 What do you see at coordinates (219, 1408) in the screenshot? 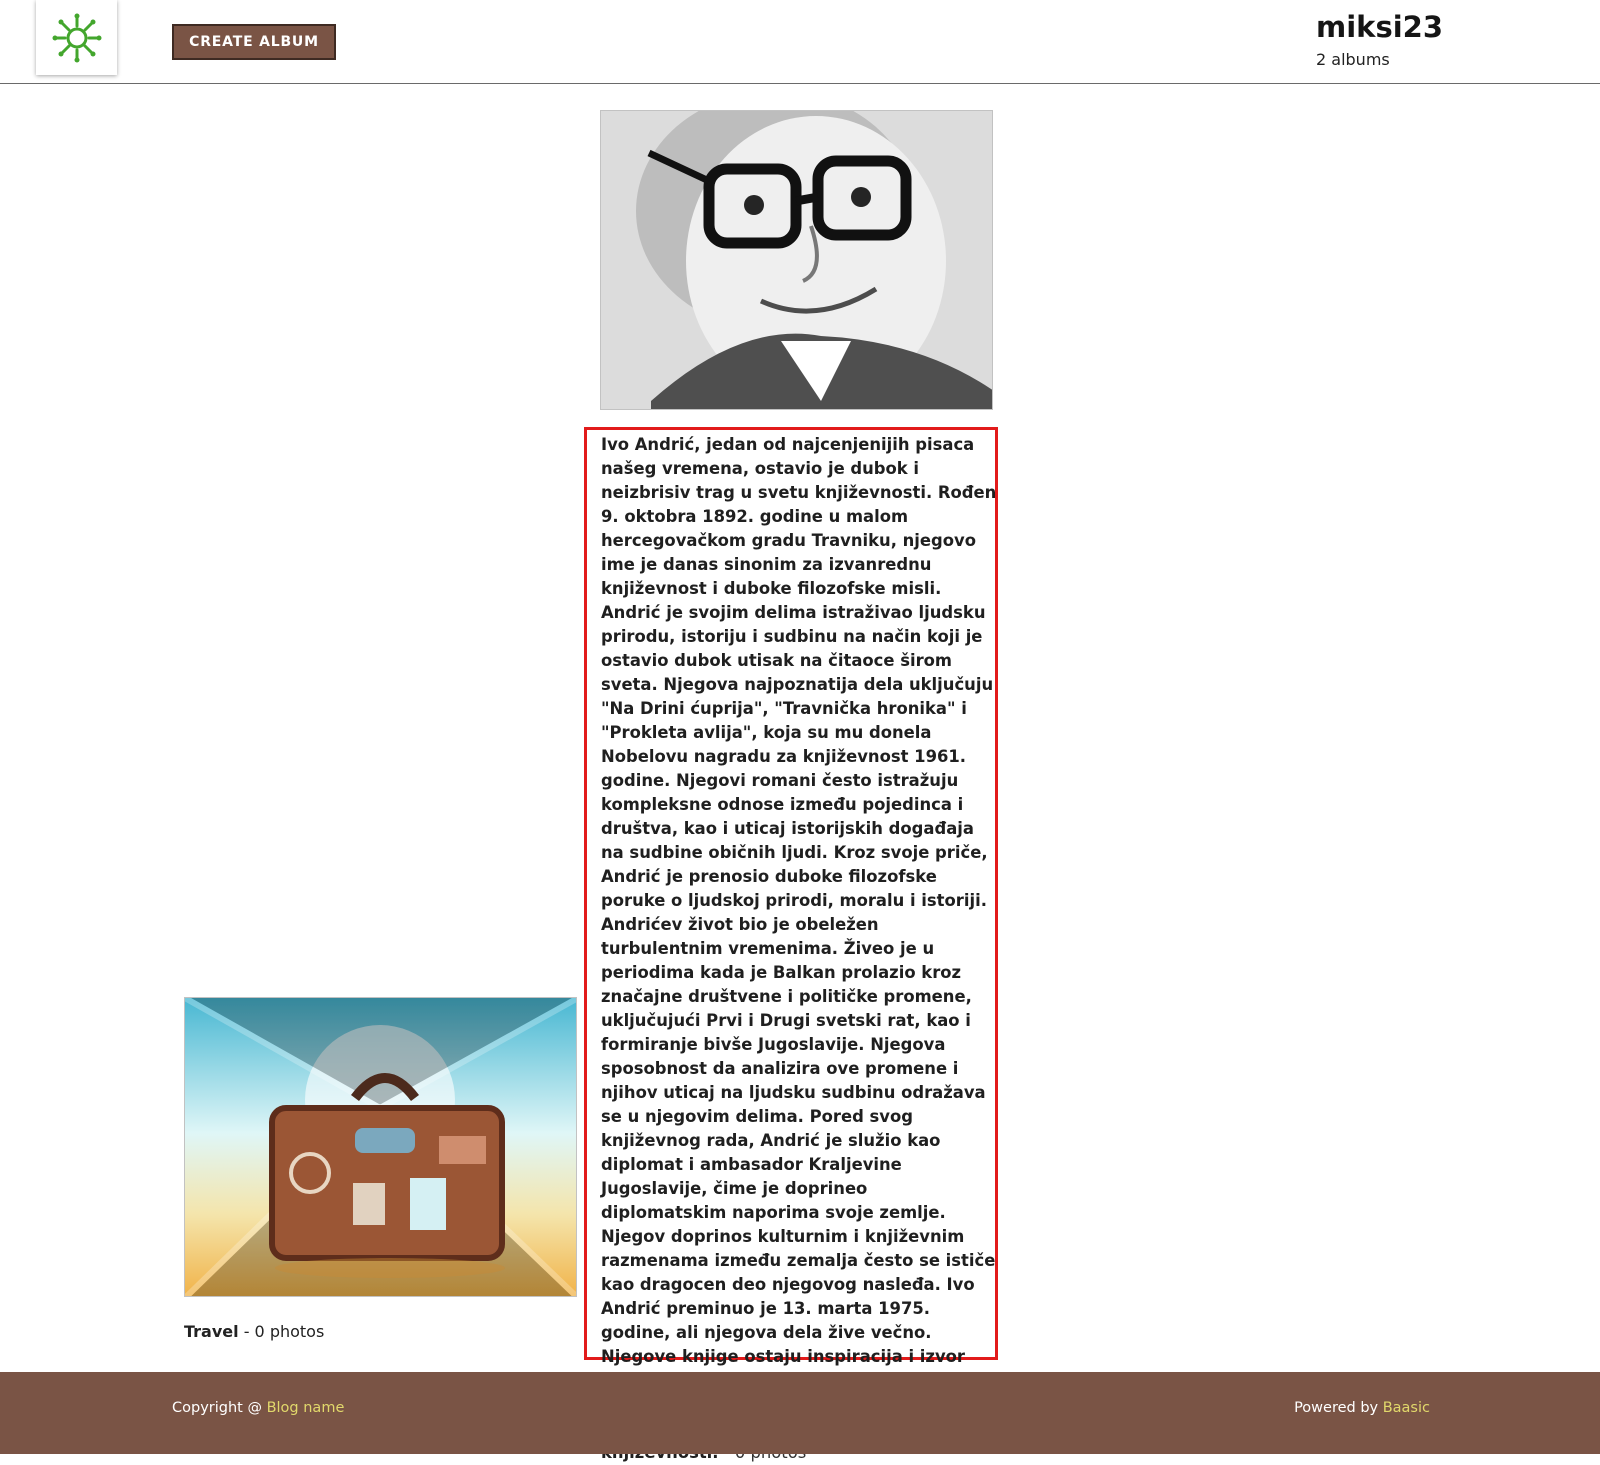
I see `copyright-prefix: Copyright @` at bounding box center [219, 1408].